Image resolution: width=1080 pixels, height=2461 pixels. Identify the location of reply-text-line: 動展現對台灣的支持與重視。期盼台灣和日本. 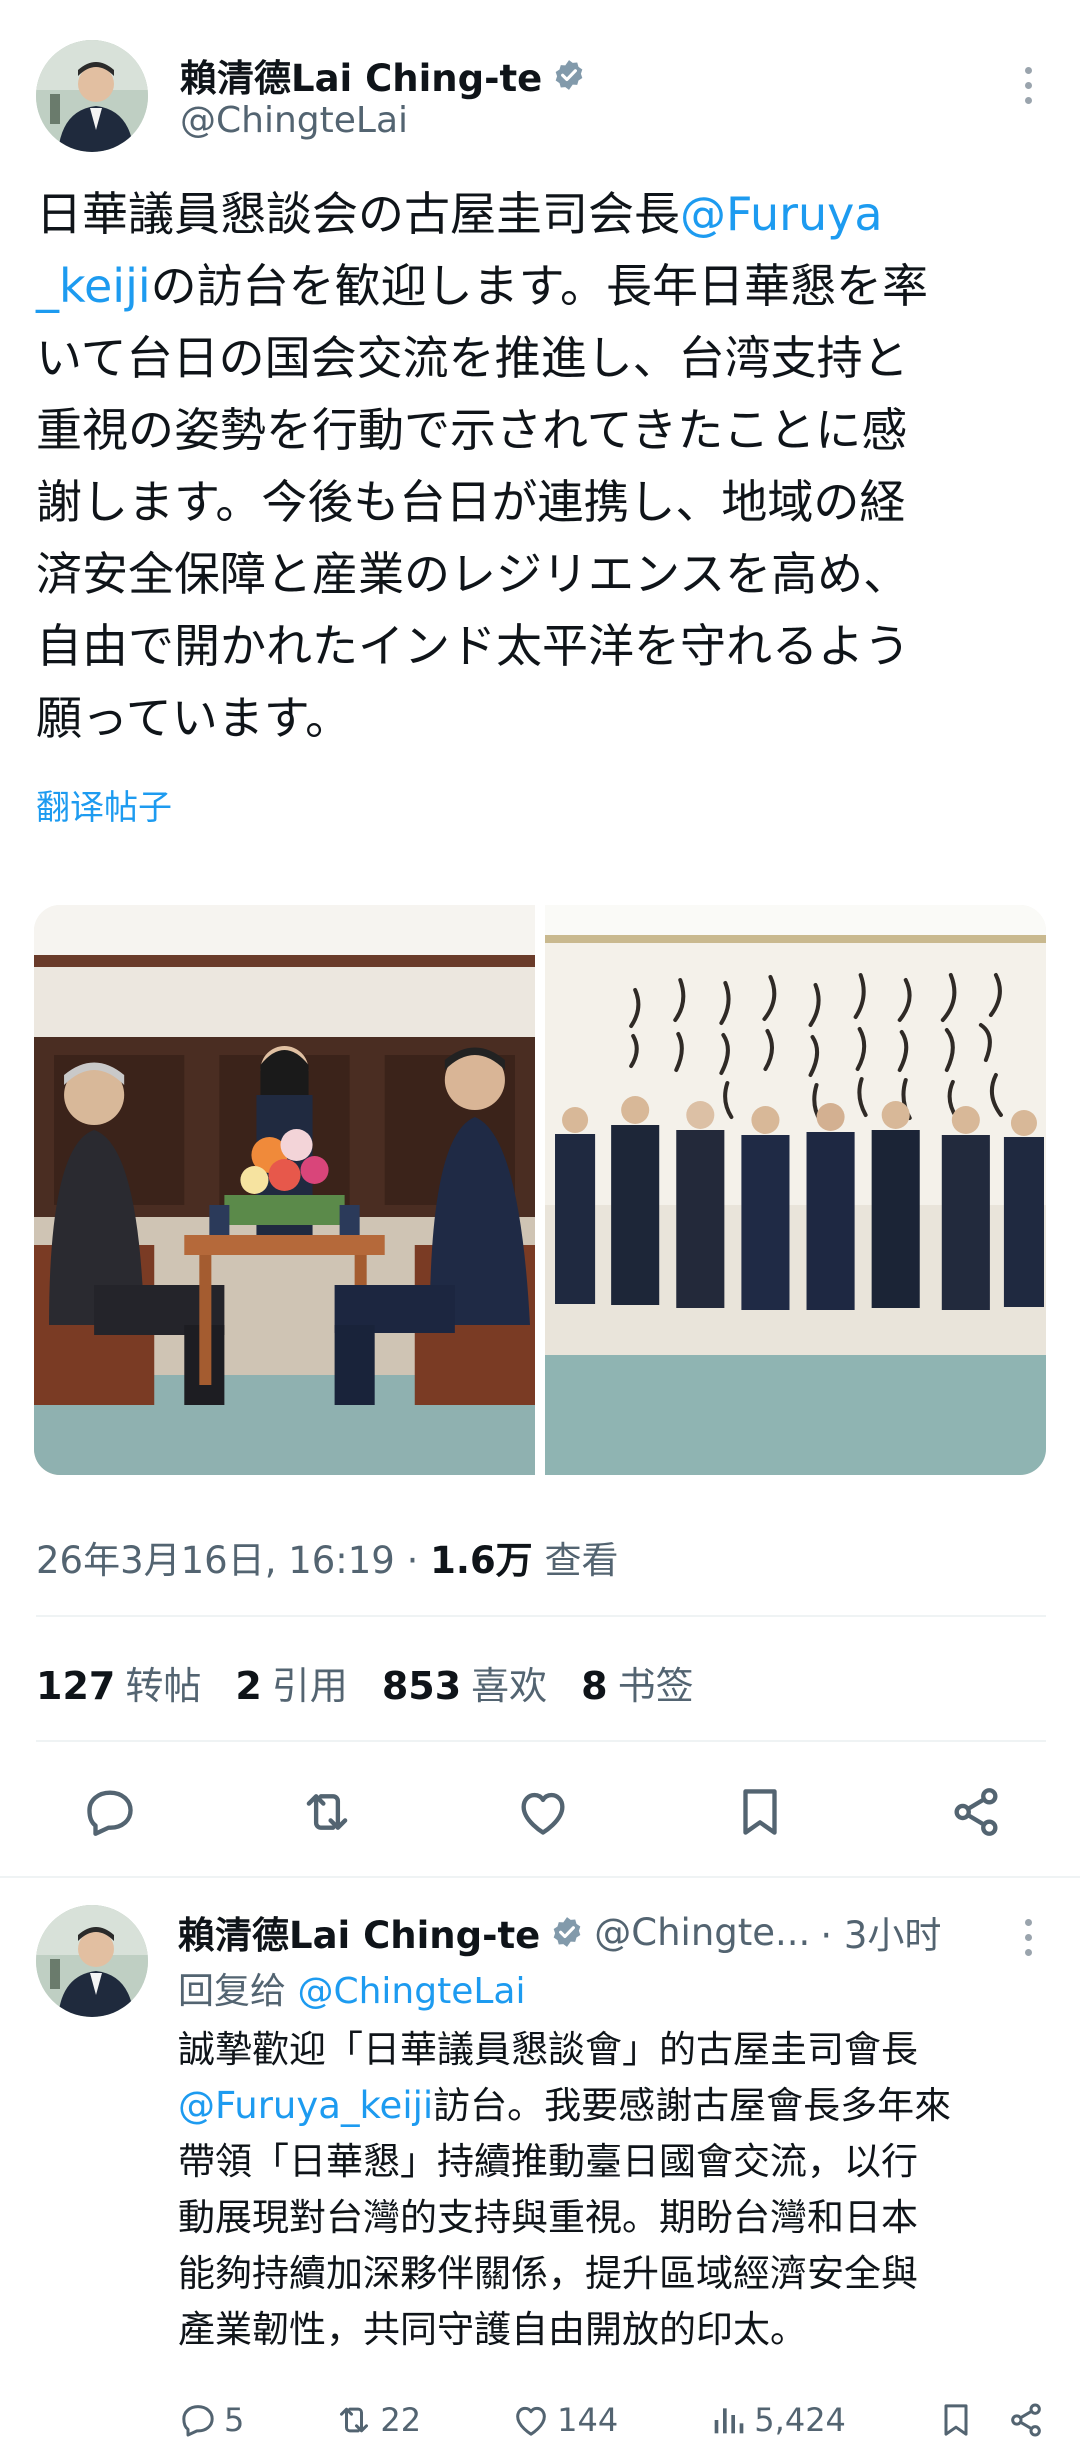
(548, 2217).